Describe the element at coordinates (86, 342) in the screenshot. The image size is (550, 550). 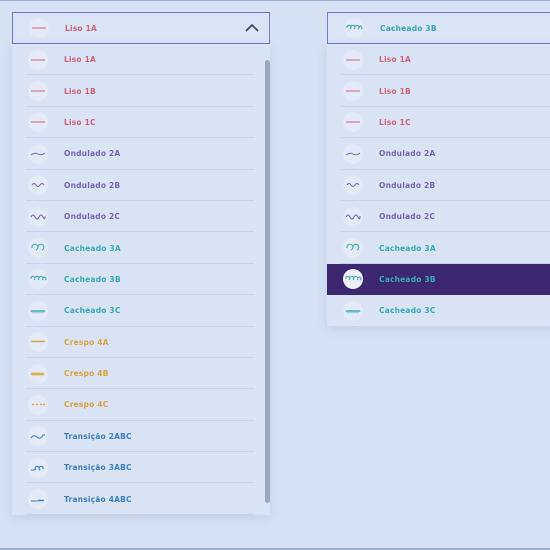
I see `option-label: Crespo 4A` at that location.